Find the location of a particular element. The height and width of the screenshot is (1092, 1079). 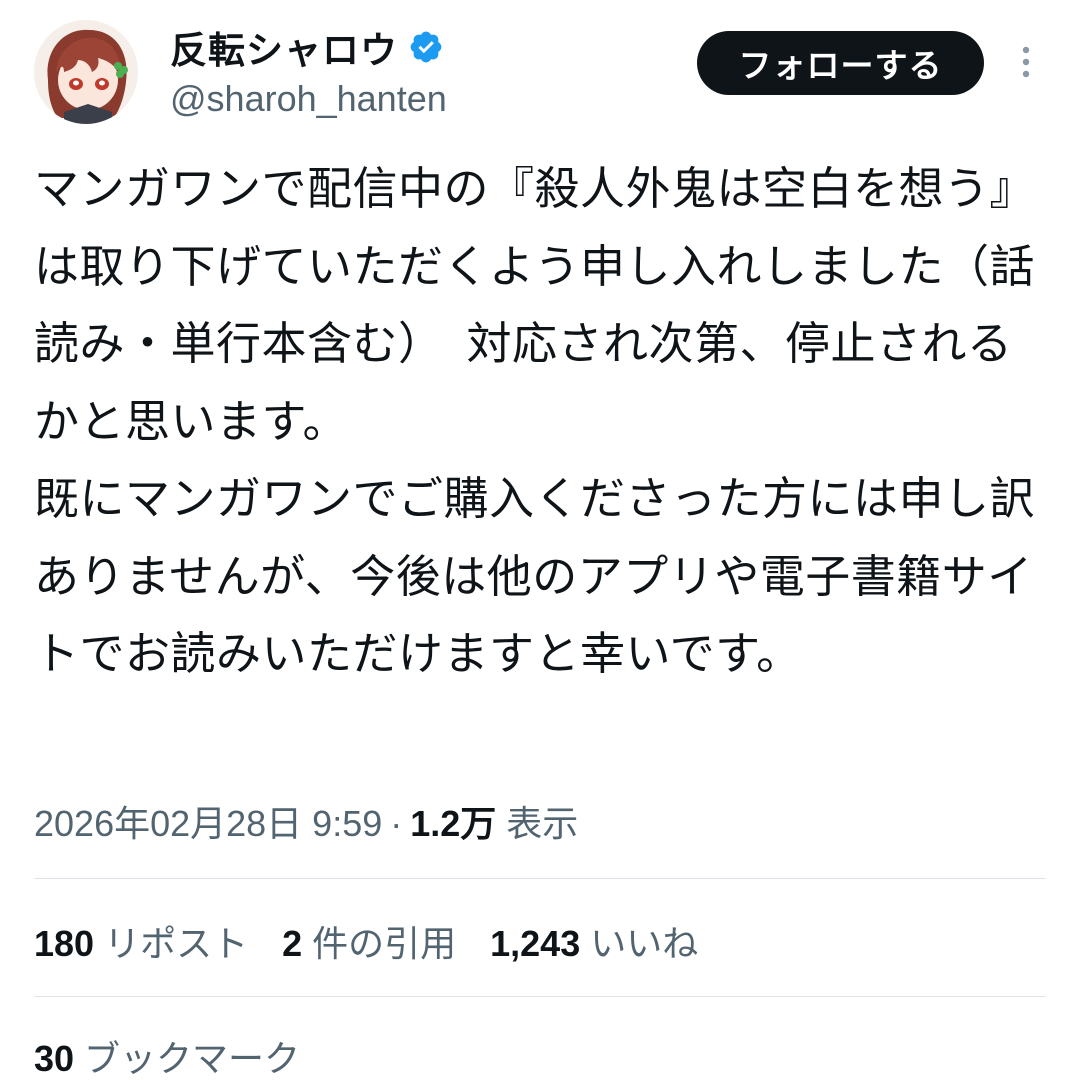

bookmarks-label: ブックマーク is located at coordinates (192, 1058).